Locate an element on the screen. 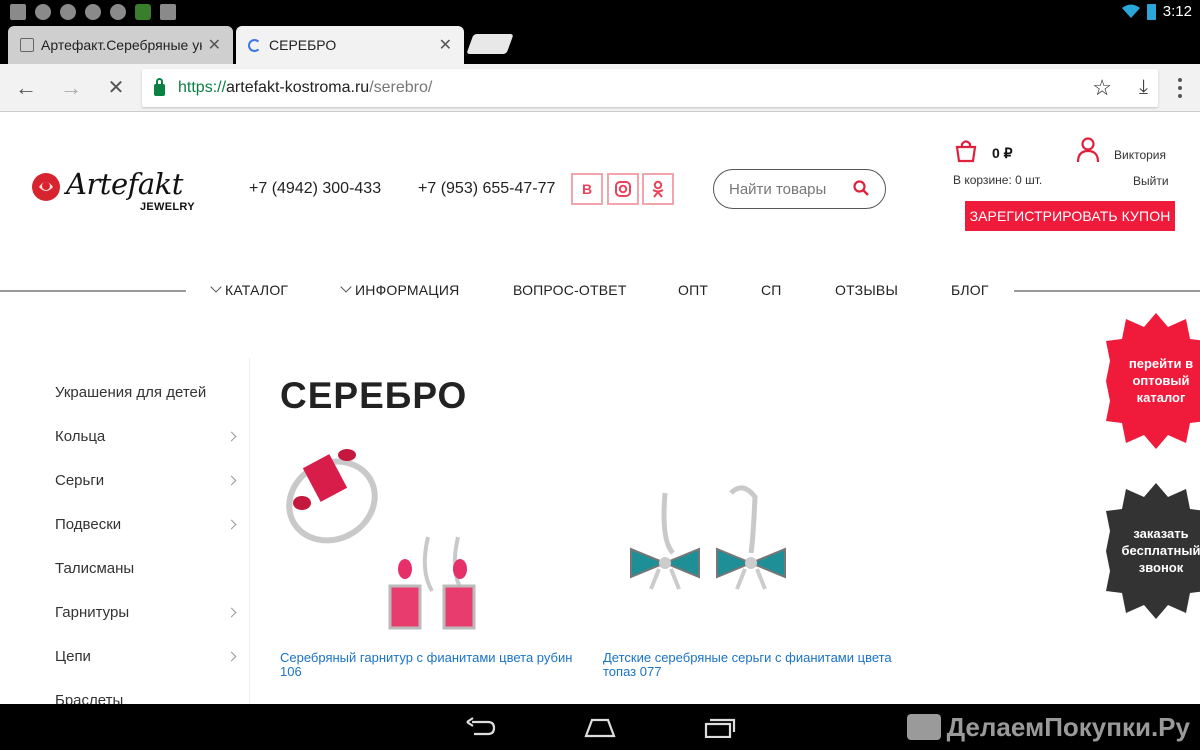 Image resolution: width=1200 pixels, height=750 pixels. sidebar-item-chains: Цепи is located at coordinates (73, 656).